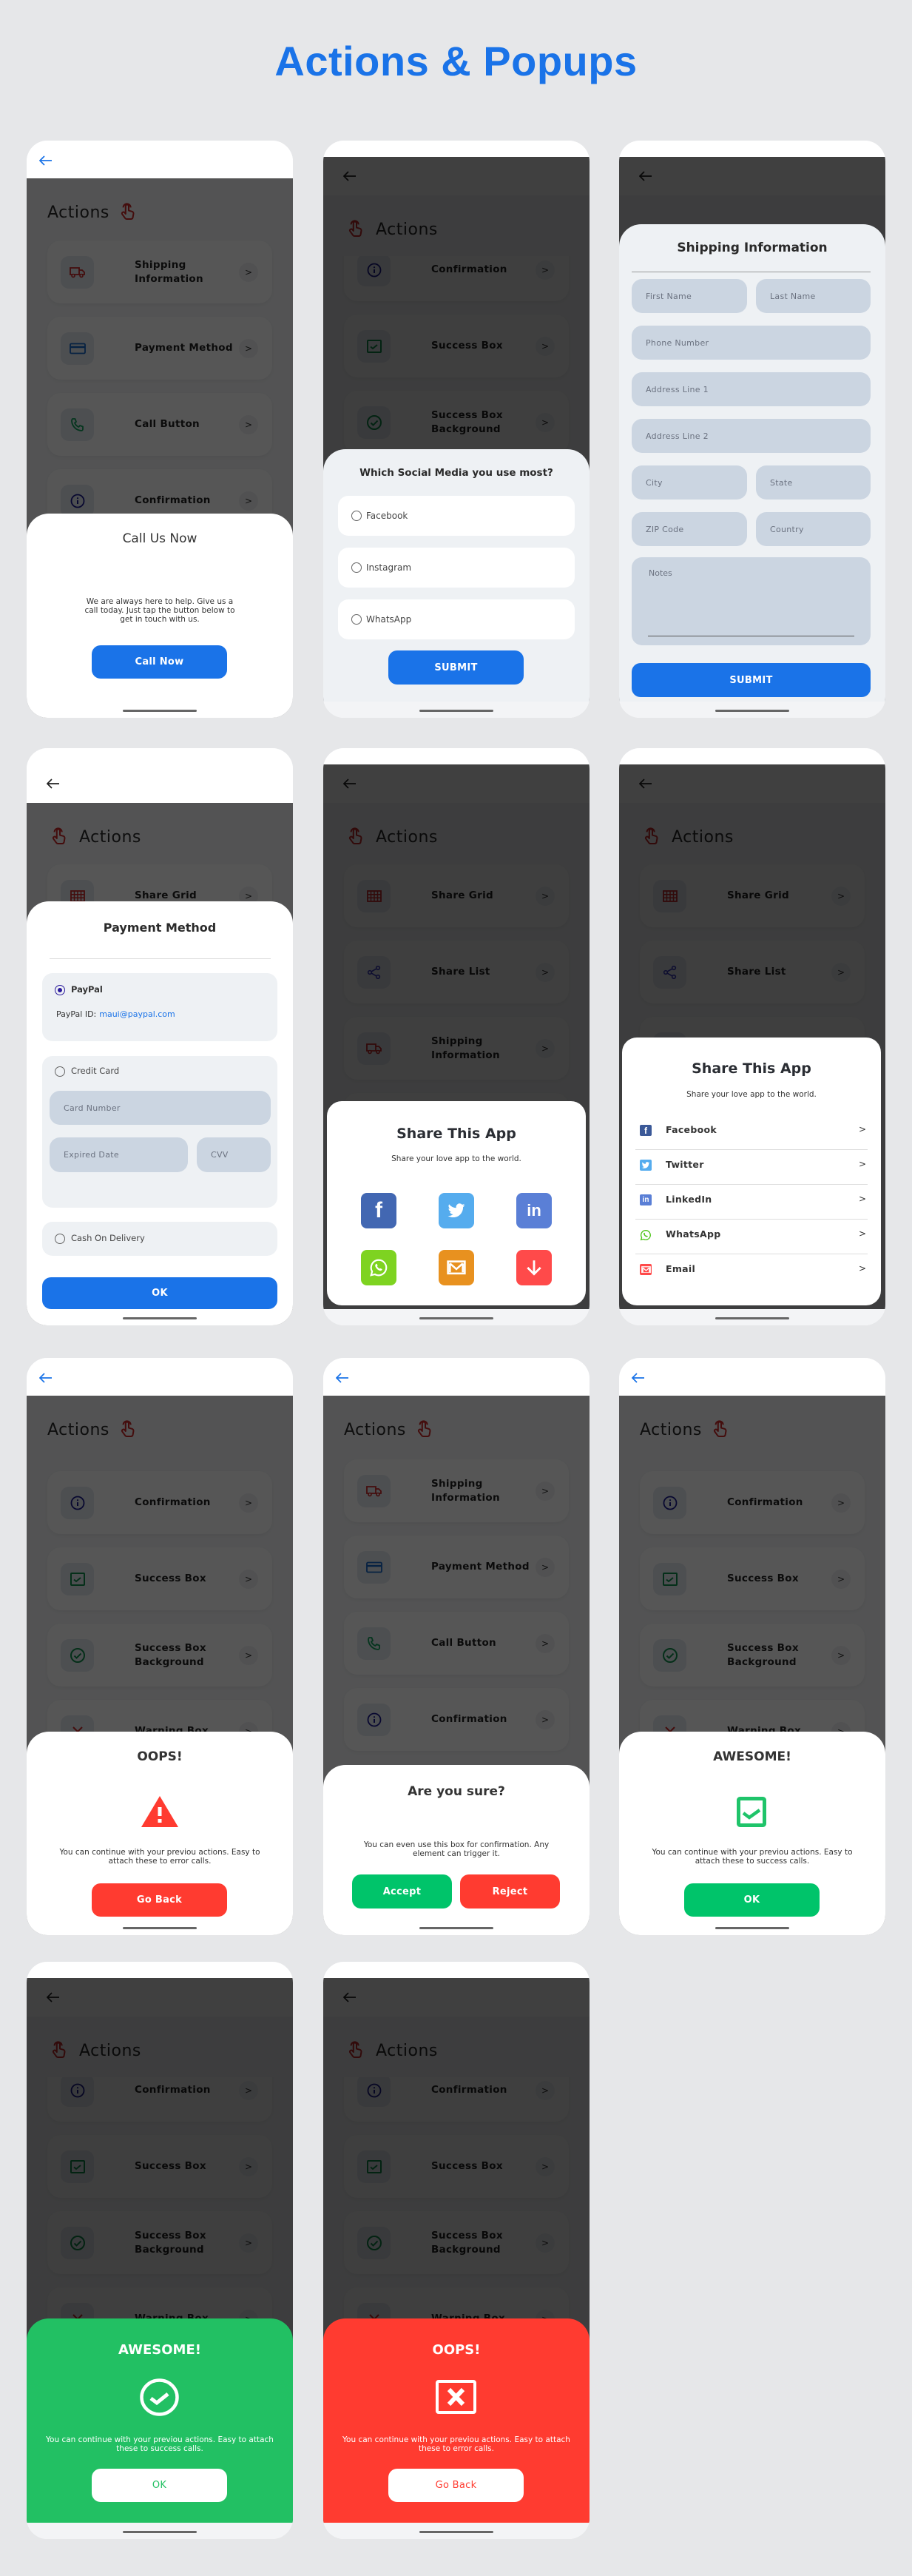 This screenshot has height=2576, width=912. Describe the element at coordinates (751, 1235) in the screenshot. I see `share-list-item: WhatsApp >` at that location.